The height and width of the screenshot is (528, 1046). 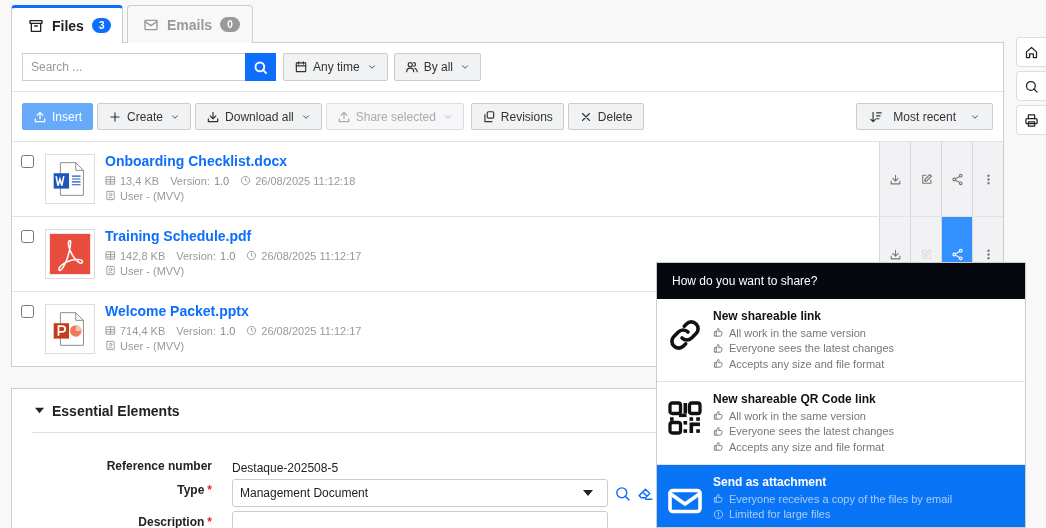 I want to click on option-feature: Everyone sees the latest changes, so click(x=812, y=348).